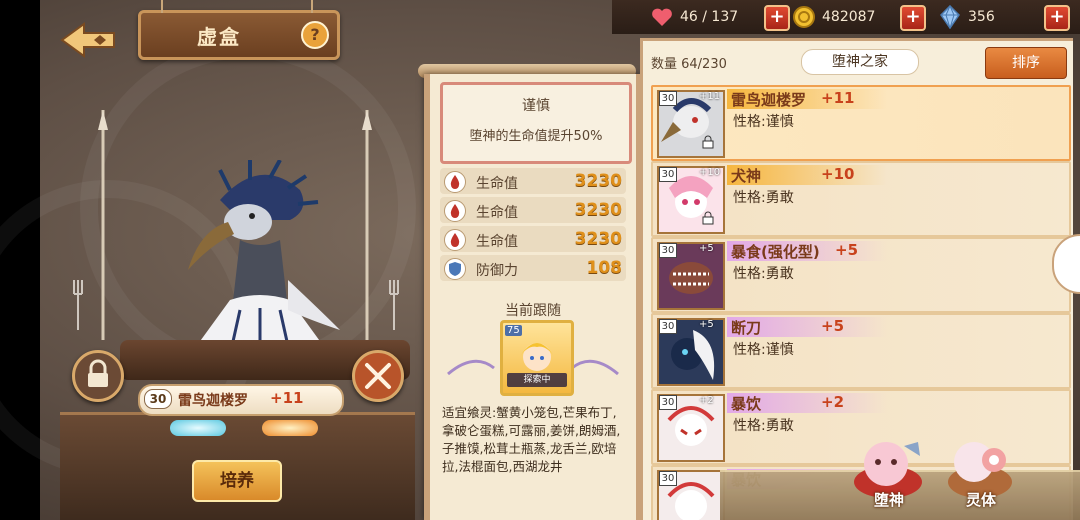  What do you see at coordinates (849, 17) in the screenshot?
I see `gold-value: 482087` at bounding box center [849, 17].